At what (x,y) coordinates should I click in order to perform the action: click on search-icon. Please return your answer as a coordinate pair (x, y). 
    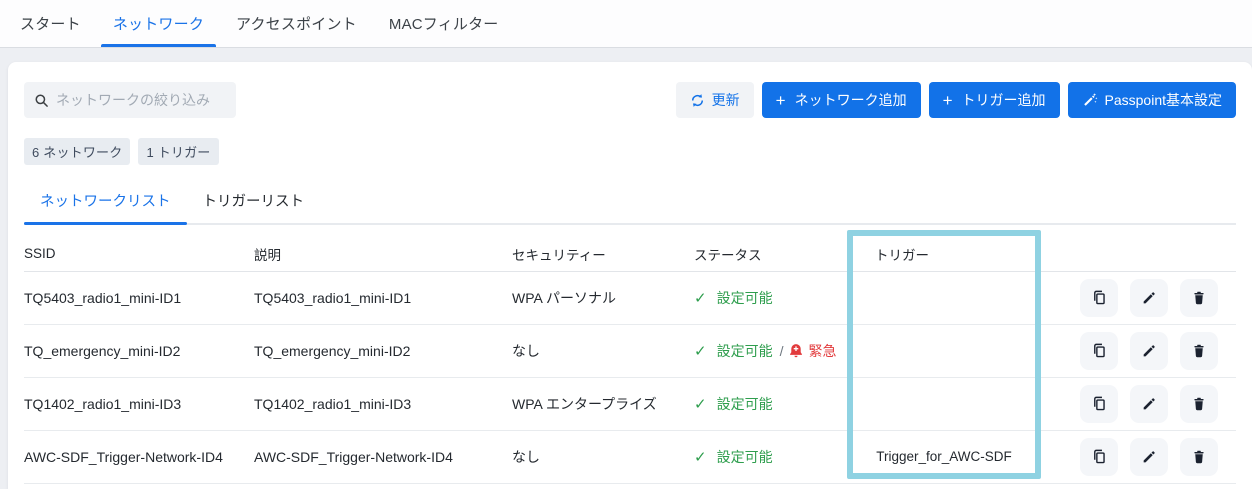
    Looking at the image, I should click on (41, 100).